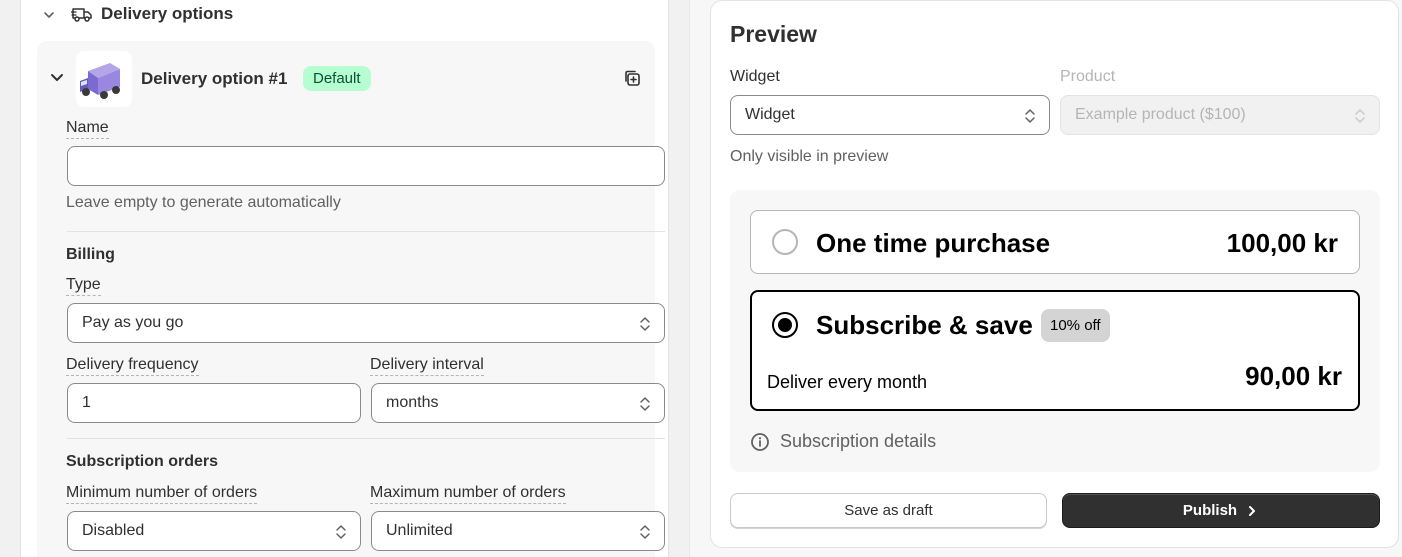 This screenshot has width=1402, height=557. I want to click on product-label: Product, so click(1088, 76).